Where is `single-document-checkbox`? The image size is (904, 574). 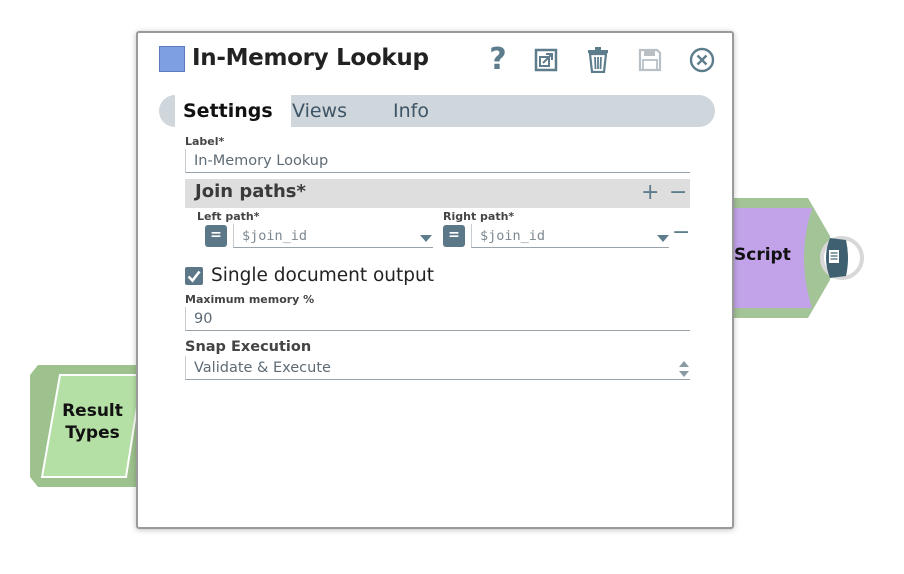
single-document-checkbox is located at coordinates (194, 276).